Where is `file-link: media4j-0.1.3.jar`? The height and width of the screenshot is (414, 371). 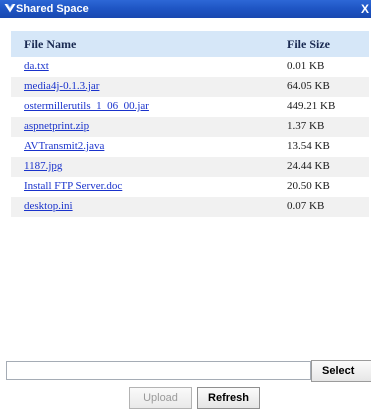
file-link: media4j-0.1.3.jar is located at coordinates (61, 86).